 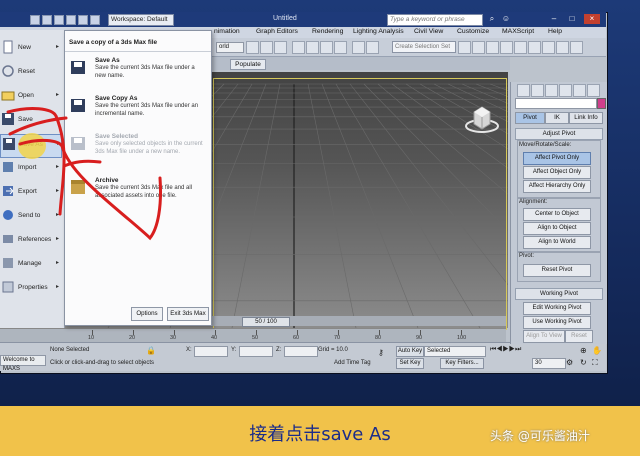 What do you see at coordinates (326, 47) in the screenshot?
I see `percent-snap-icon` at bounding box center [326, 47].